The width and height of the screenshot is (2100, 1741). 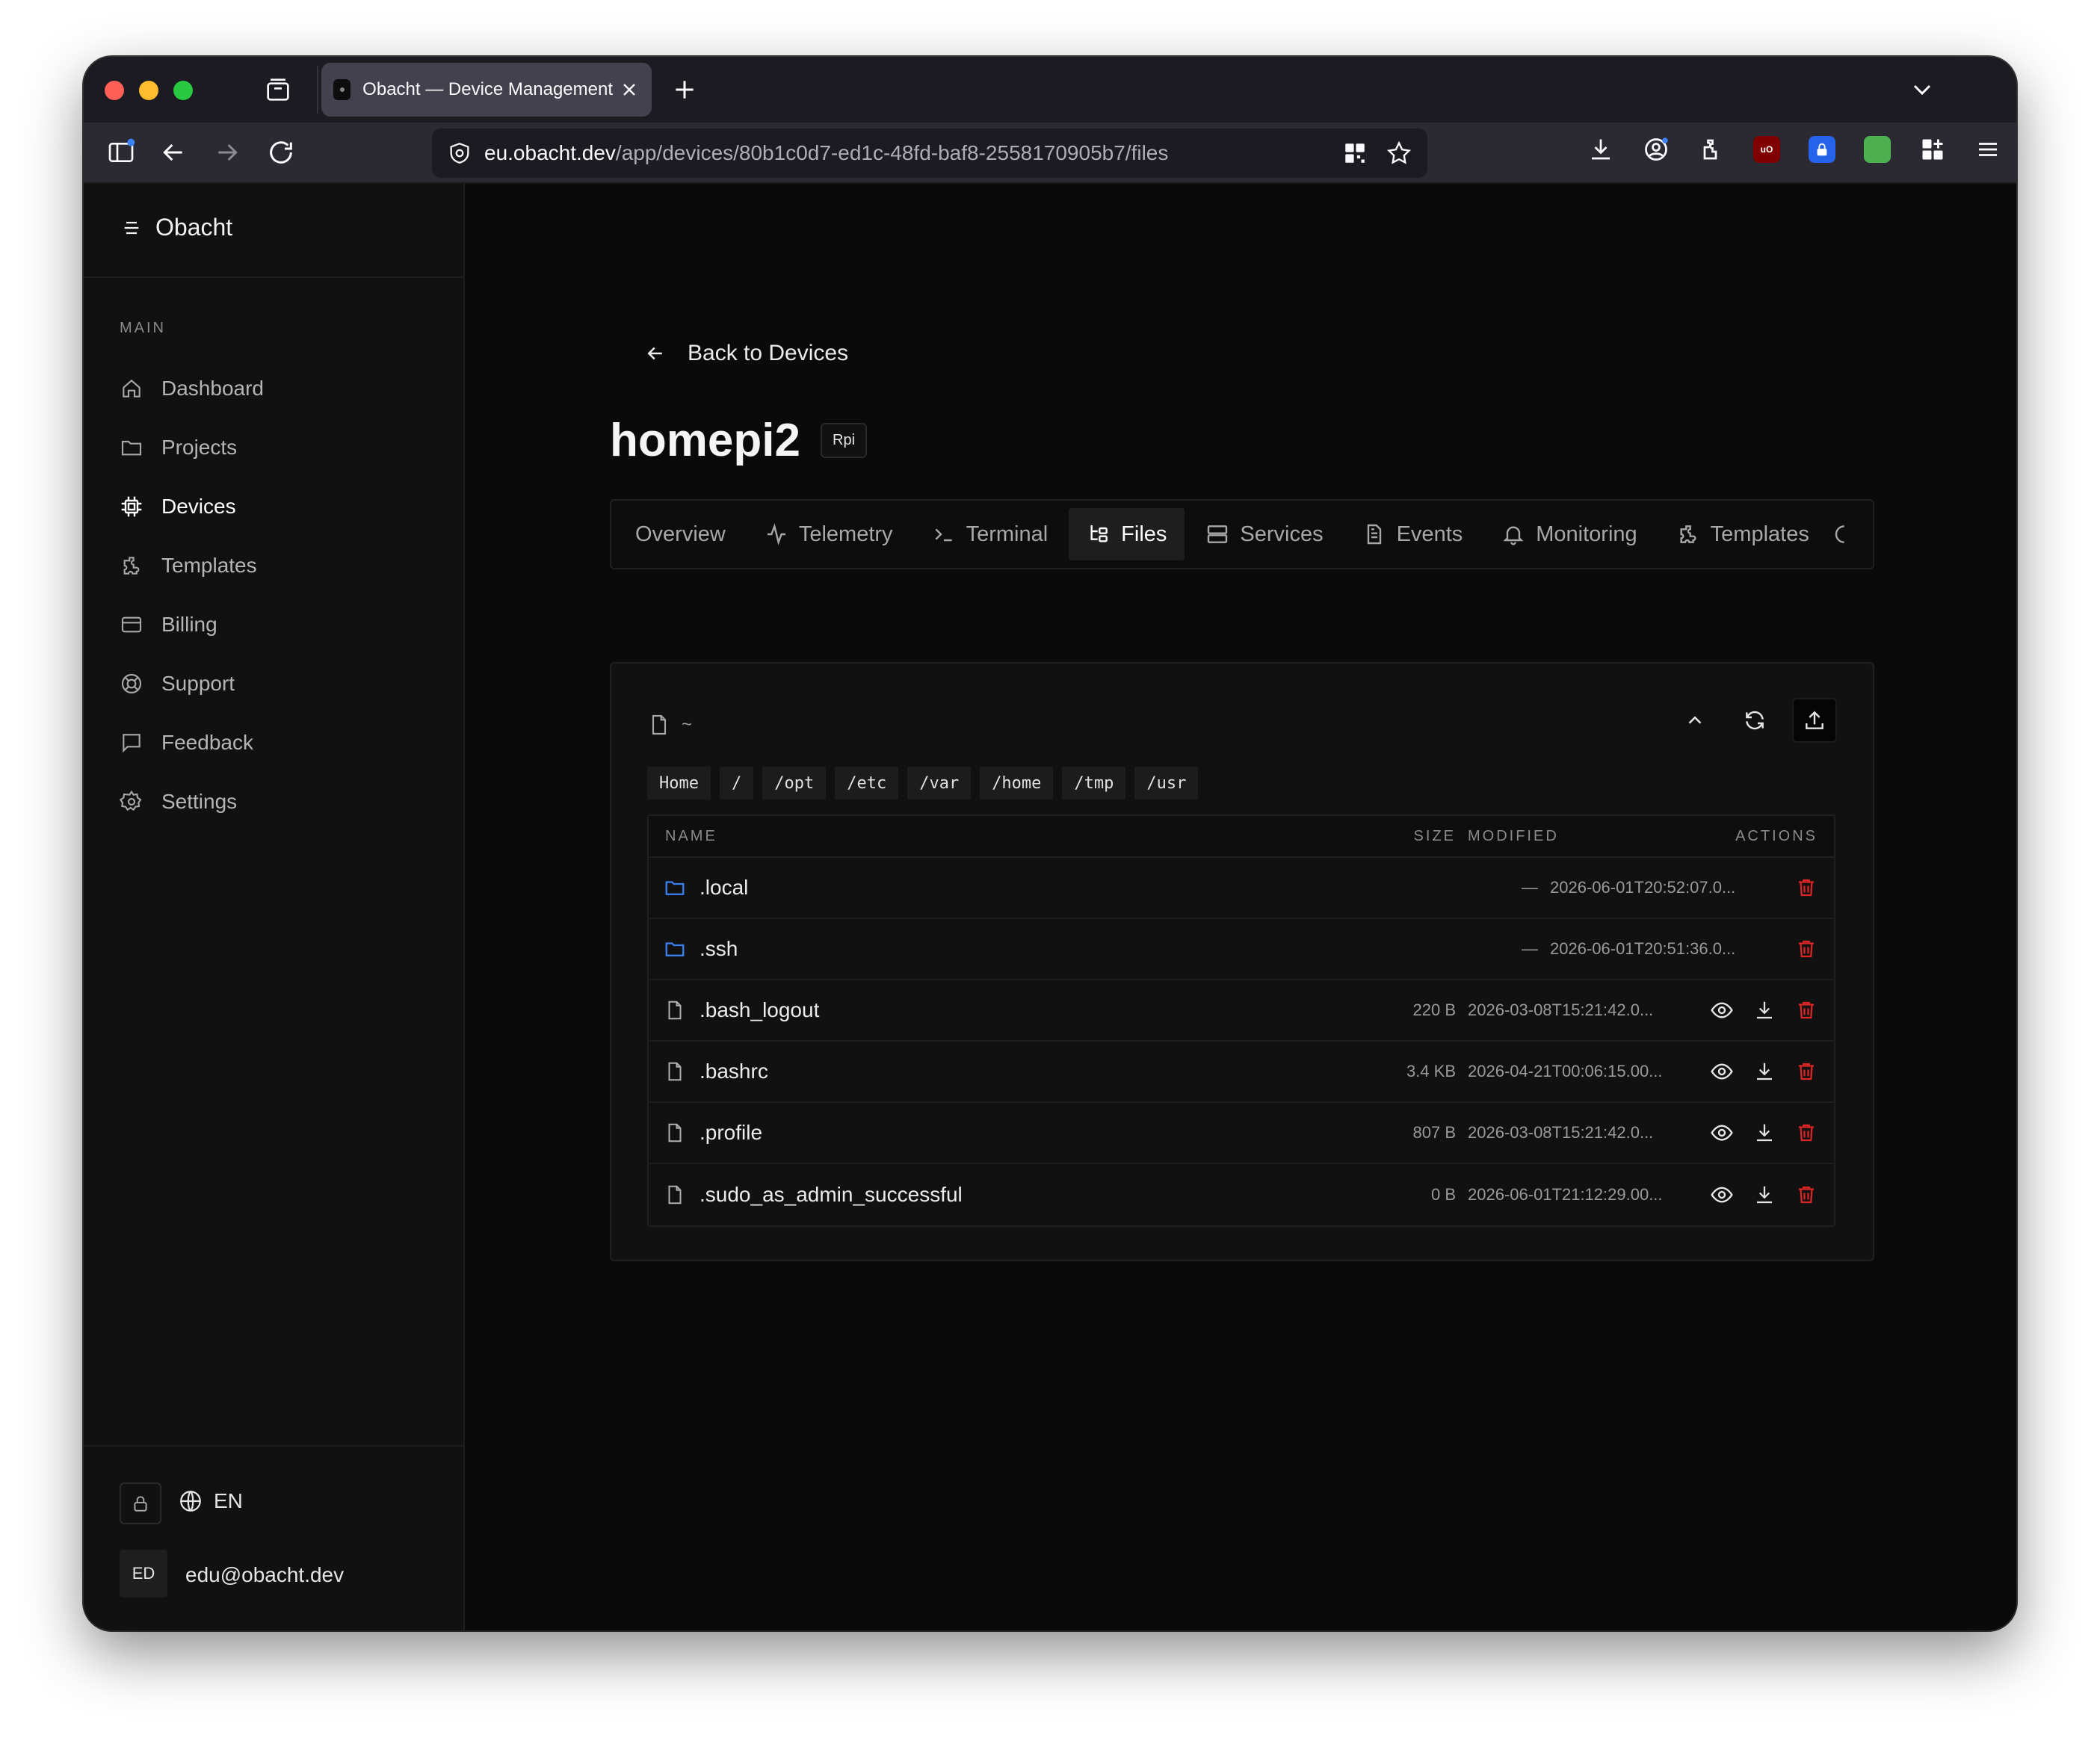 What do you see at coordinates (276, 389) in the screenshot?
I see `sidebar-item-dashboard: Dashboard` at bounding box center [276, 389].